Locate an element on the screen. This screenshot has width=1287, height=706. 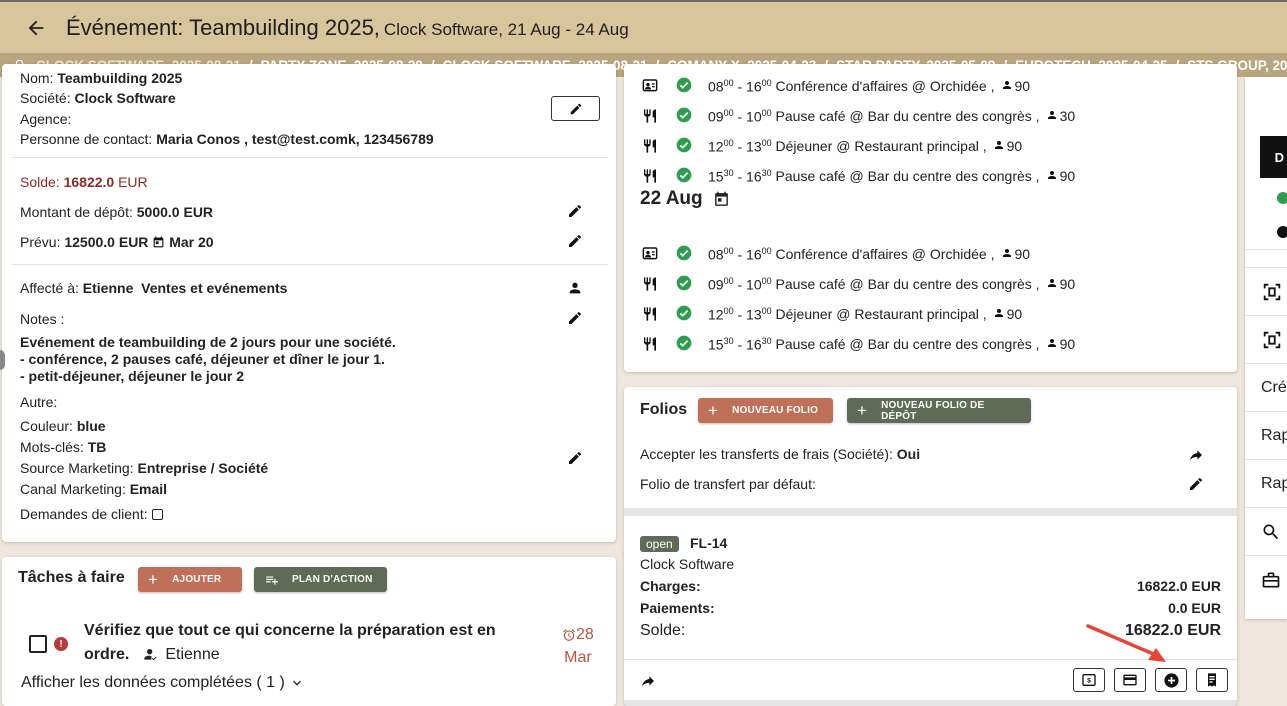
end-hour: 13 is located at coordinates (754, 146).